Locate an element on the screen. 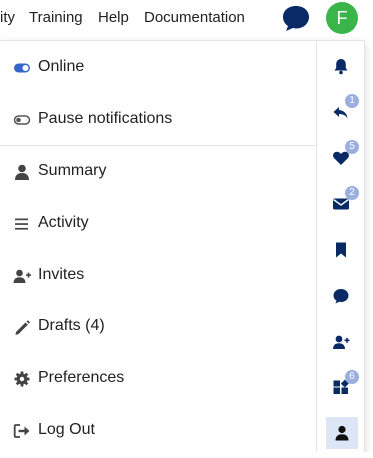 The width and height of the screenshot is (373, 458). menu-item-summary-label: Summary is located at coordinates (72, 170).